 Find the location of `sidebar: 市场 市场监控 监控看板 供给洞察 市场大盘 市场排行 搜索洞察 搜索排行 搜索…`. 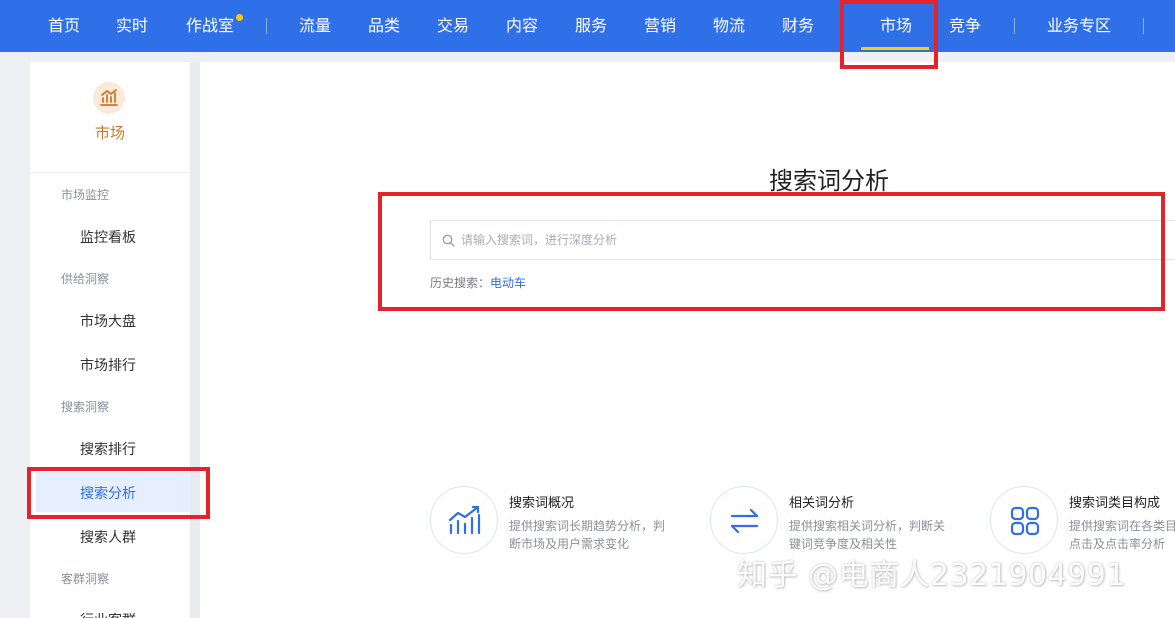

sidebar: 市场 市场监控 监控看板 供给洞察 市场大盘 市场排行 搜索洞察 搜索排行 搜索… is located at coordinates (115, 340).